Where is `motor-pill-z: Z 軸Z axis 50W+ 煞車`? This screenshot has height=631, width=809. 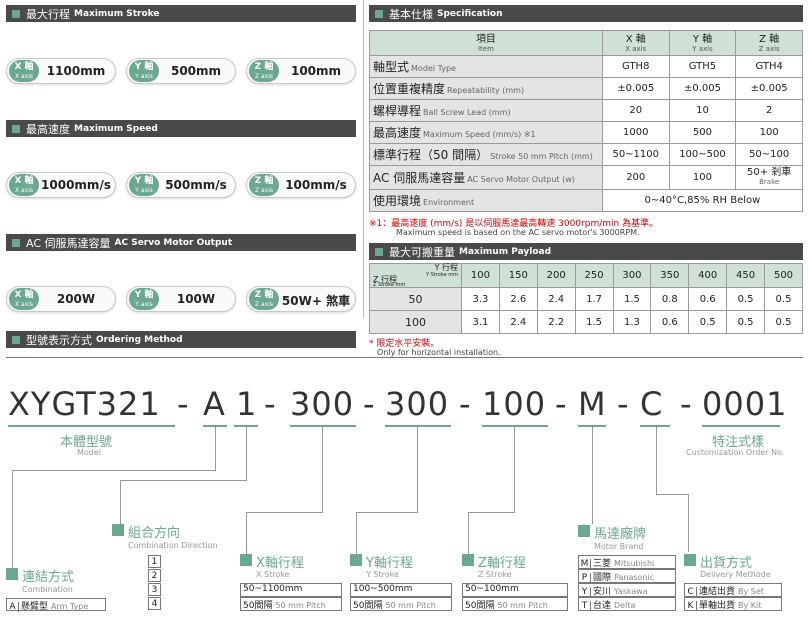
motor-pill-z: Z 軸Z axis 50W+ 煞車 is located at coordinates (301, 299).